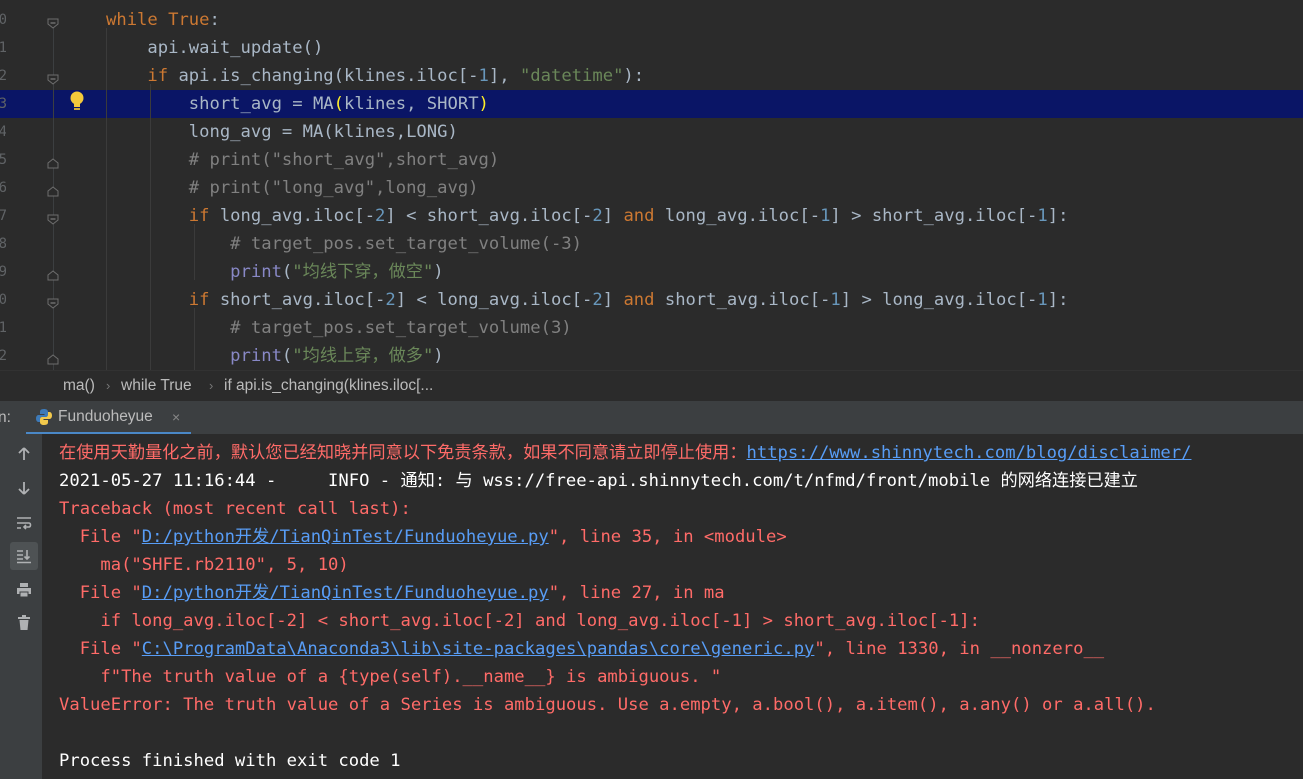 The width and height of the screenshot is (1303, 779). Describe the element at coordinates (3, 160) in the screenshot. I see `line-number: 5` at that location.